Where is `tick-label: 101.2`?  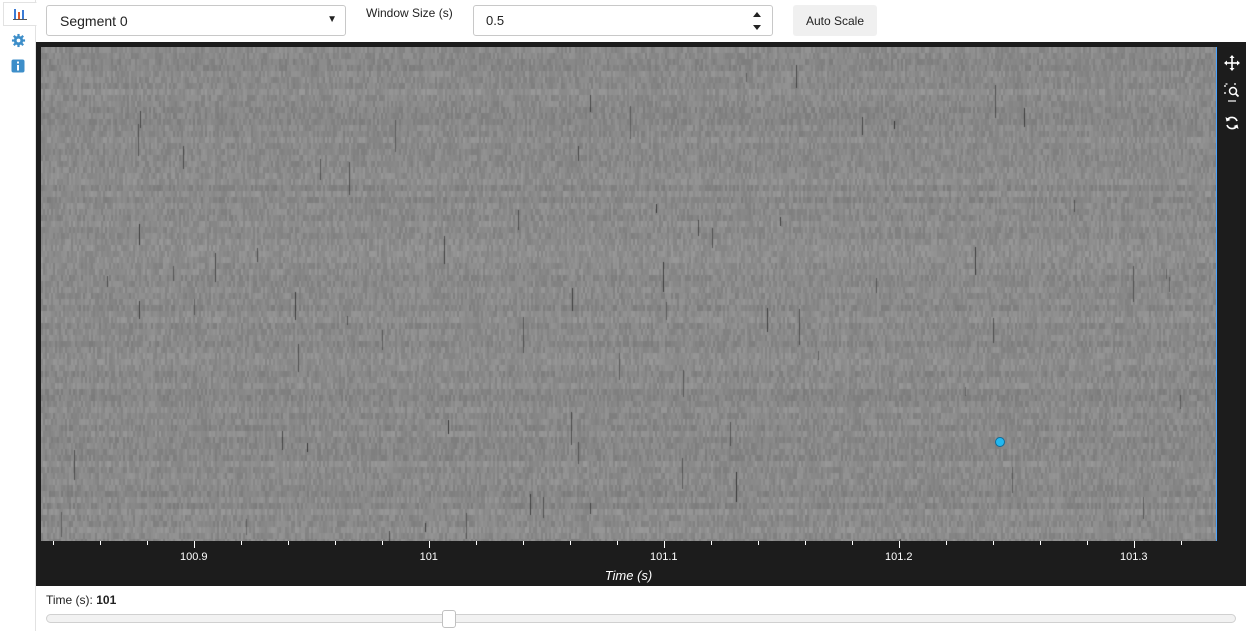 tick-label: 101.2 is located at coordinates (898, 557).